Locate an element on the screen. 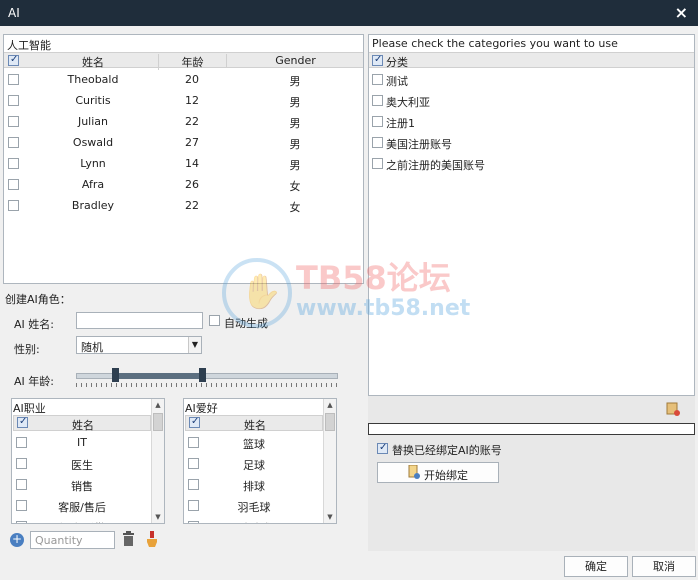 This screenshot has height=580, width=698. list-item: 奥大利亚 is located at coordinates (531, 100).